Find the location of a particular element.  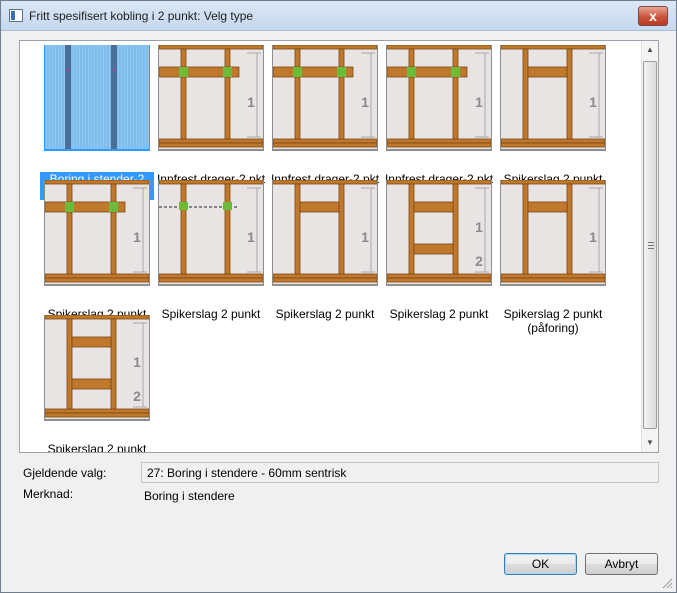

type-option-thumbnail: + + is located at coordinates (97, 98).